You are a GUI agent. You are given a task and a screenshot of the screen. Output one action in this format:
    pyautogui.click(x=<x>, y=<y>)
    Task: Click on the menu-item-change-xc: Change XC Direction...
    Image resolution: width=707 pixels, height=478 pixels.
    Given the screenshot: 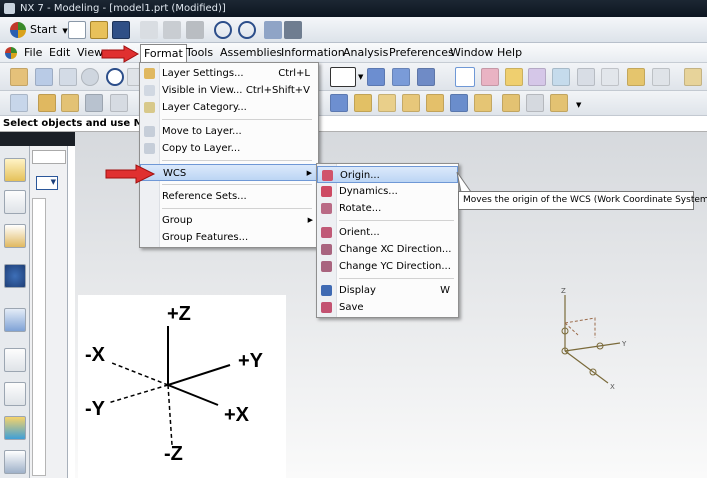 What is the action you would take?
    pyautogui.click(x=387, y=249)
    